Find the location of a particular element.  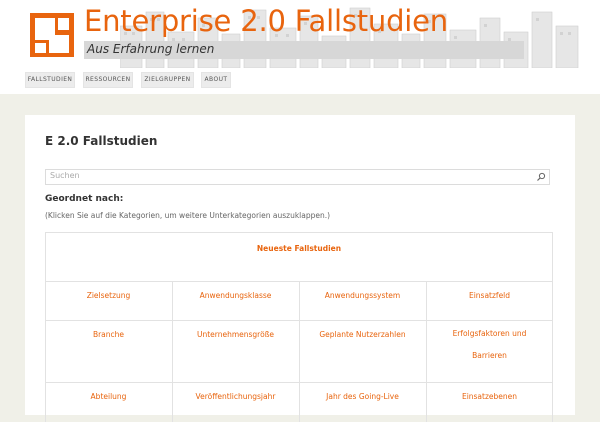

nav-item-fallstudien: FALLSTUDIEN is located at coordinates (50, 80).